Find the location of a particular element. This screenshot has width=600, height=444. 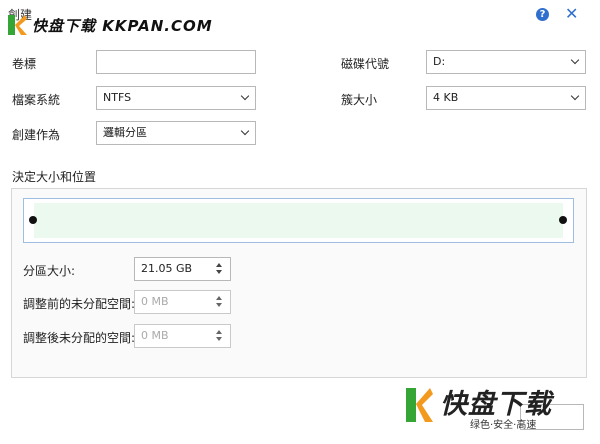

file-system-label: 檔案系統 is located at coordinates (36, 100).